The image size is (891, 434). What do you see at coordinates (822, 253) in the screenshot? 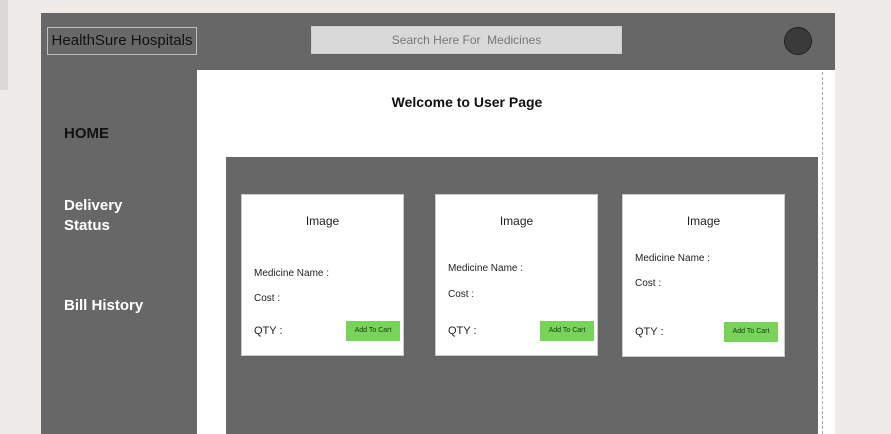
I see `divider` at bounding box center [822, 253].